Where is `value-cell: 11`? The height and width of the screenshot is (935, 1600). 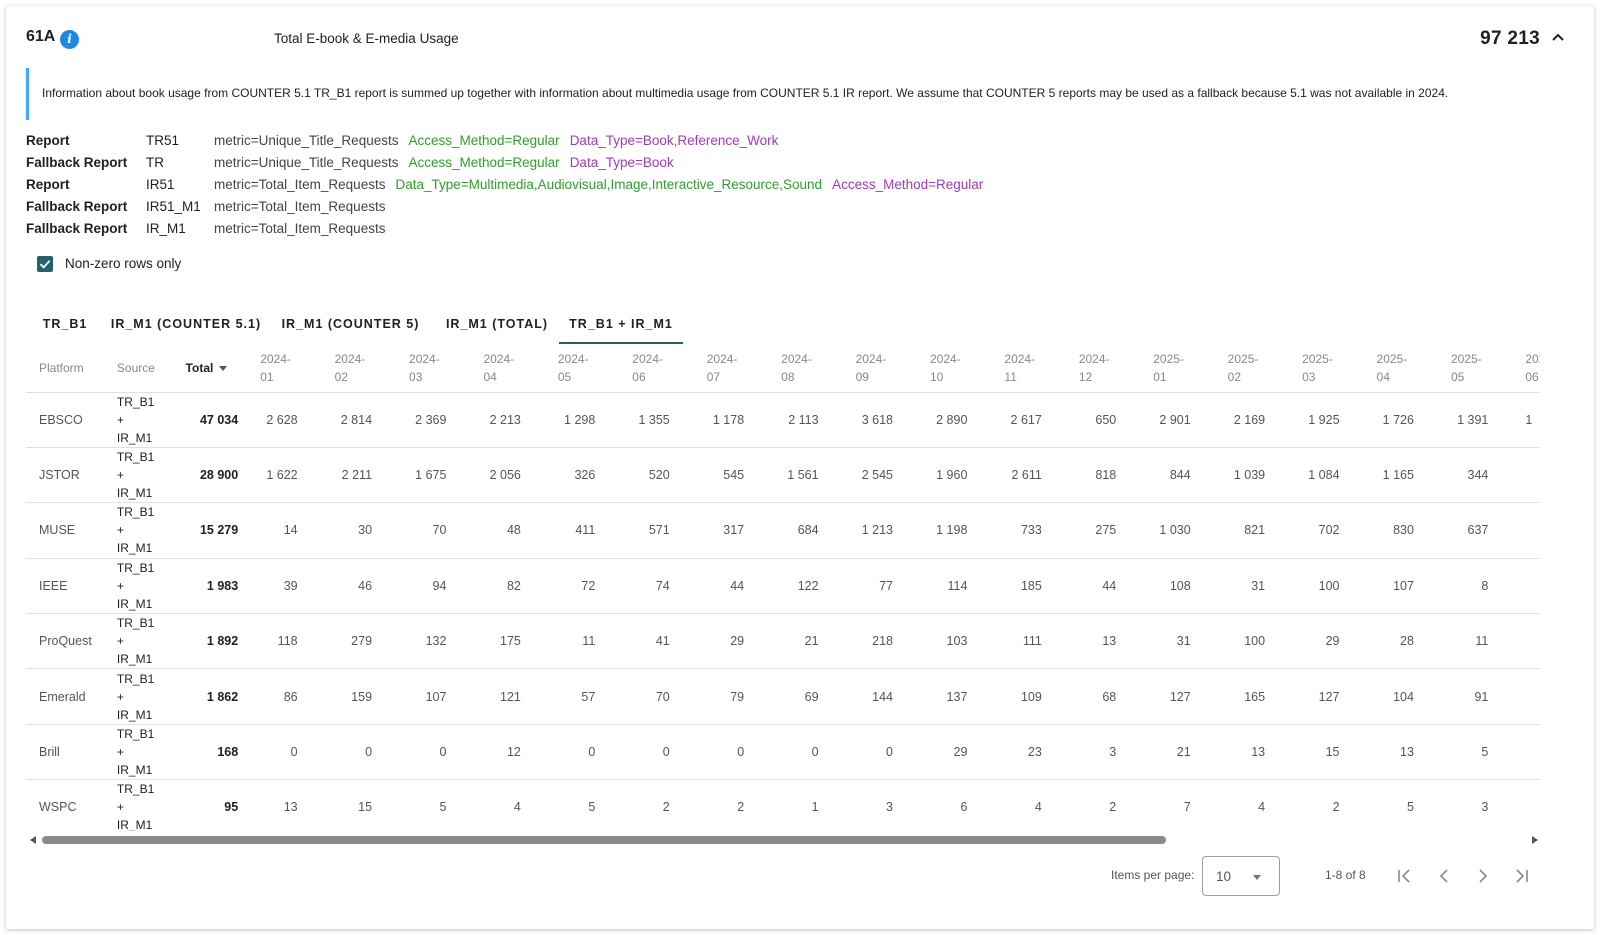 value-cell: 11 is located at coordinates (581, 641).